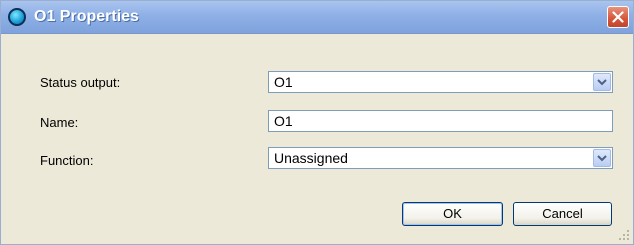 This screenshot has height=245, width=634. What do you see at coordinates (440, 158) in the screenshot?
I see `function-select: Unassigned` at bounding box center [440, 158].